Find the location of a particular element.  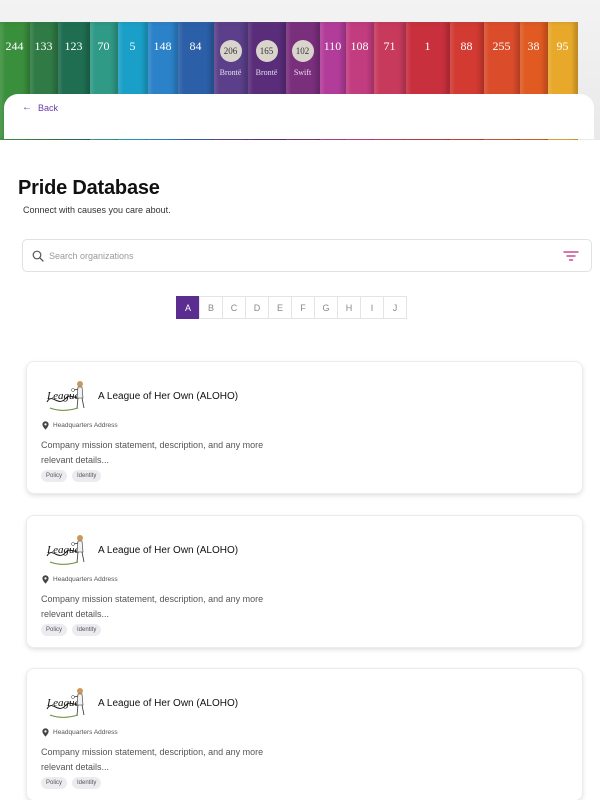

alphabet-letter-e: E is located at coordinates (280, 307).